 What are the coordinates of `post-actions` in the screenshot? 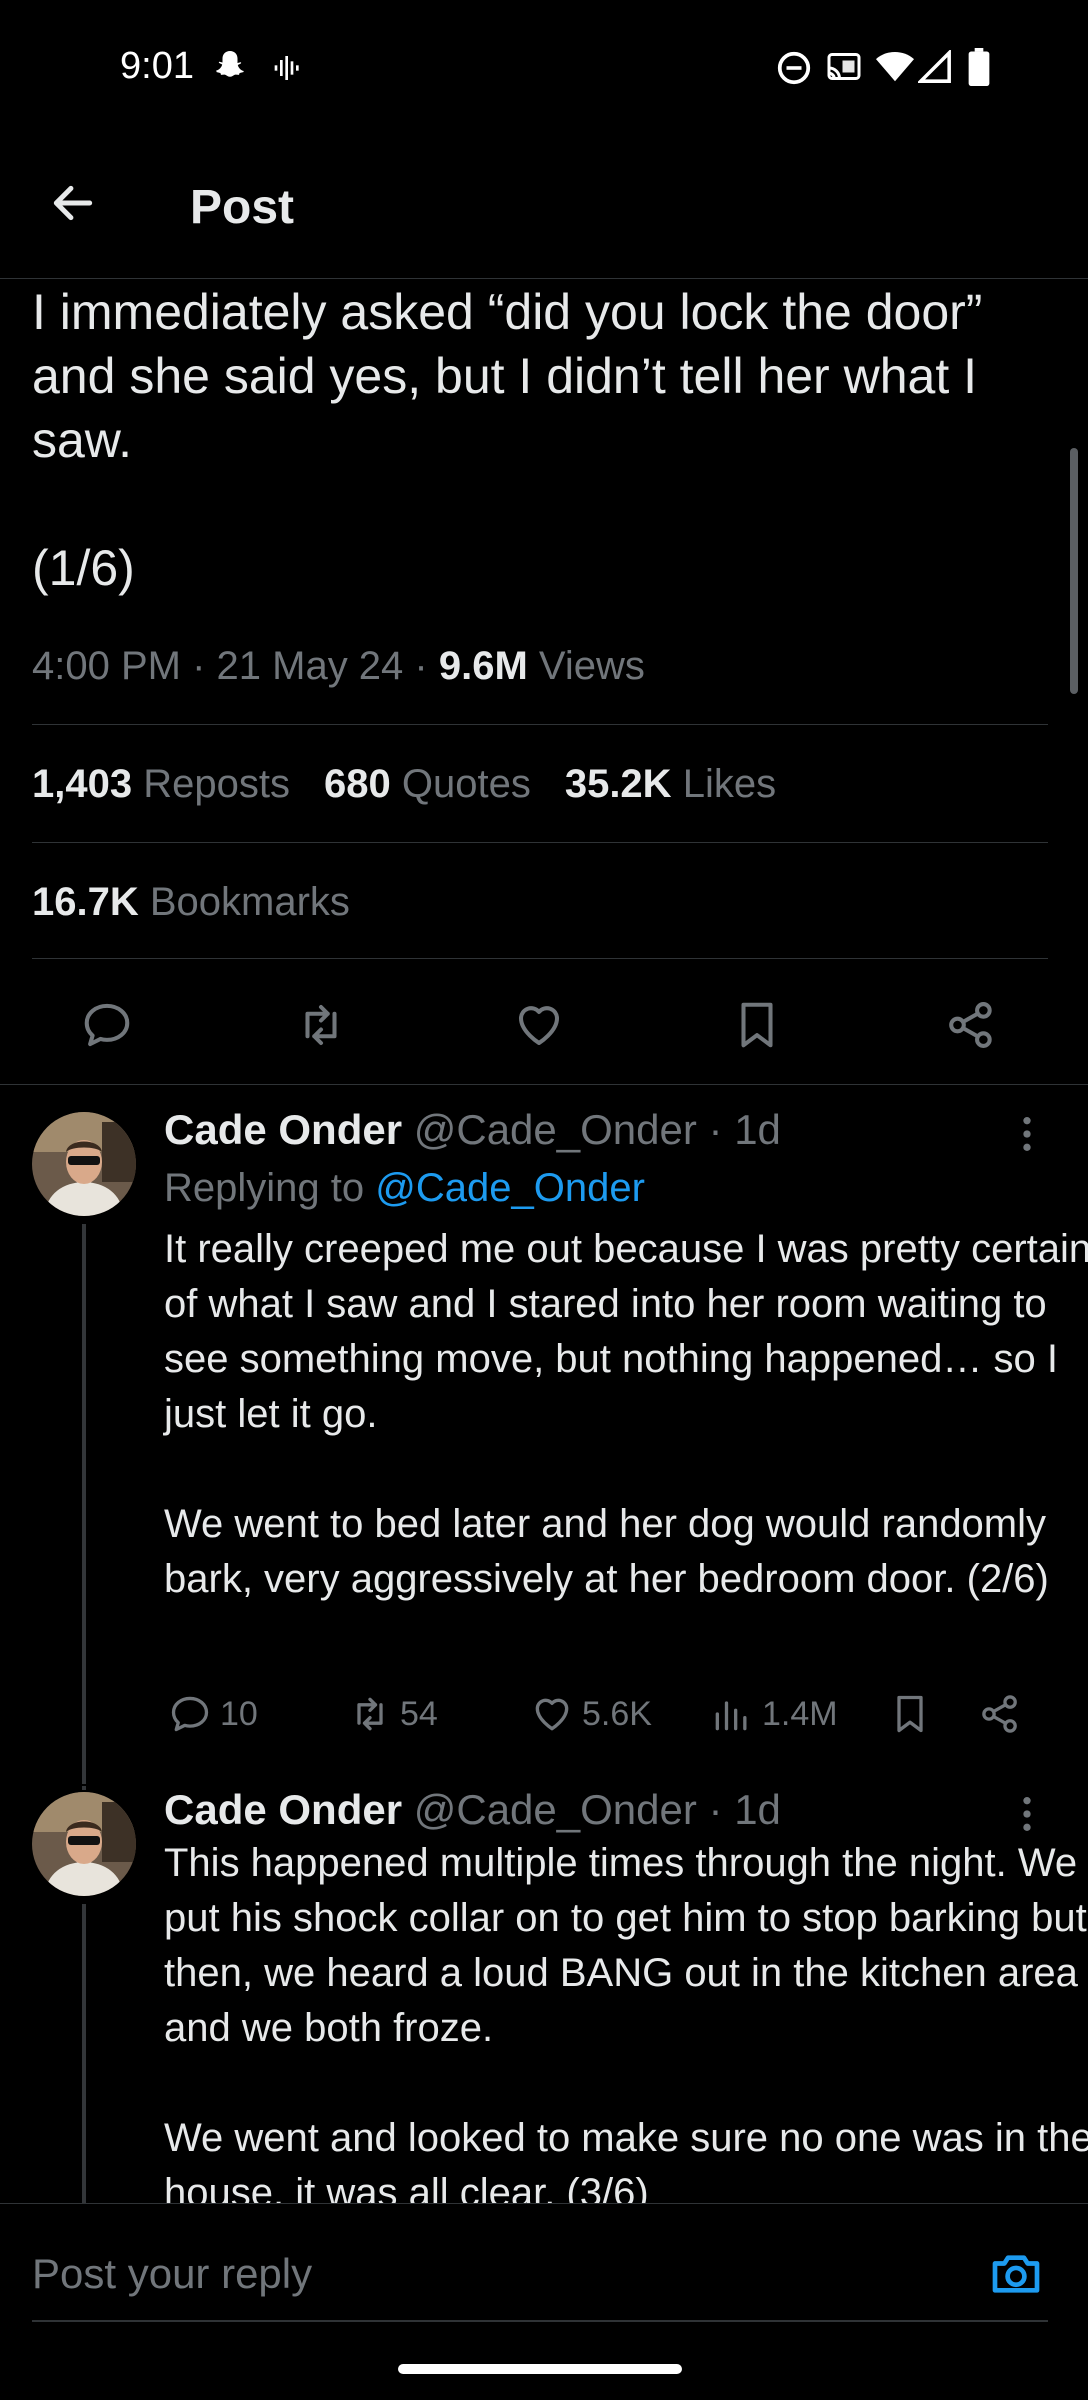 It's located at (544, 1022).